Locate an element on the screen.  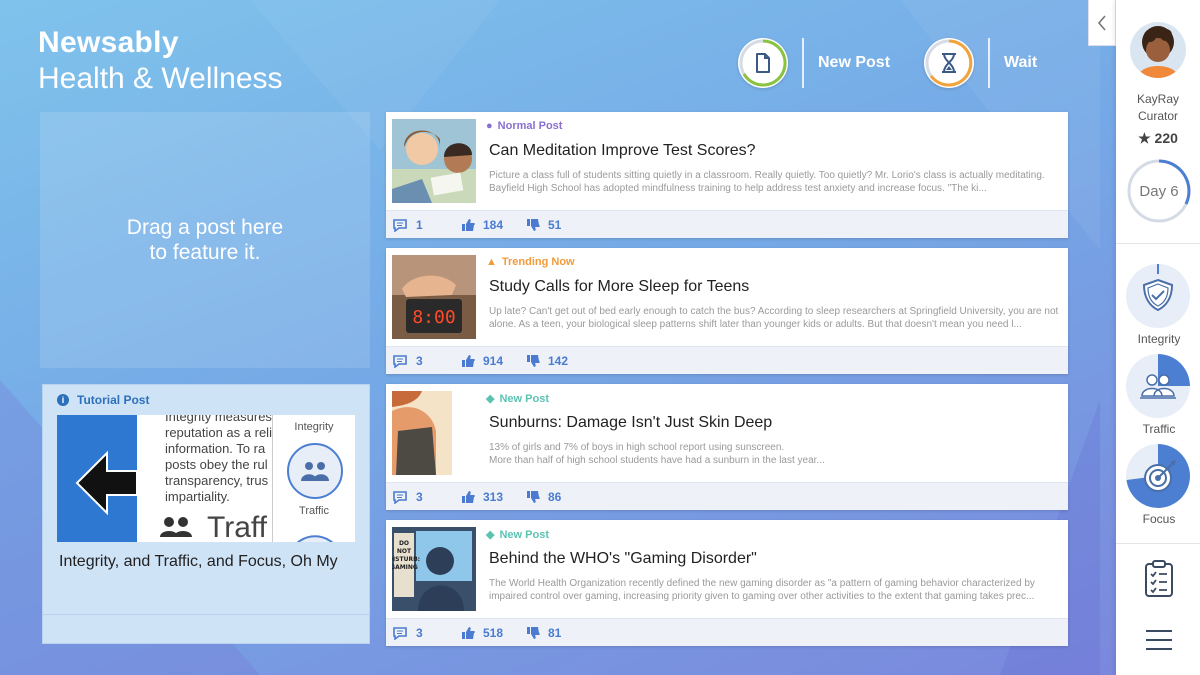
avatar is located at coordinates (1158, 50).